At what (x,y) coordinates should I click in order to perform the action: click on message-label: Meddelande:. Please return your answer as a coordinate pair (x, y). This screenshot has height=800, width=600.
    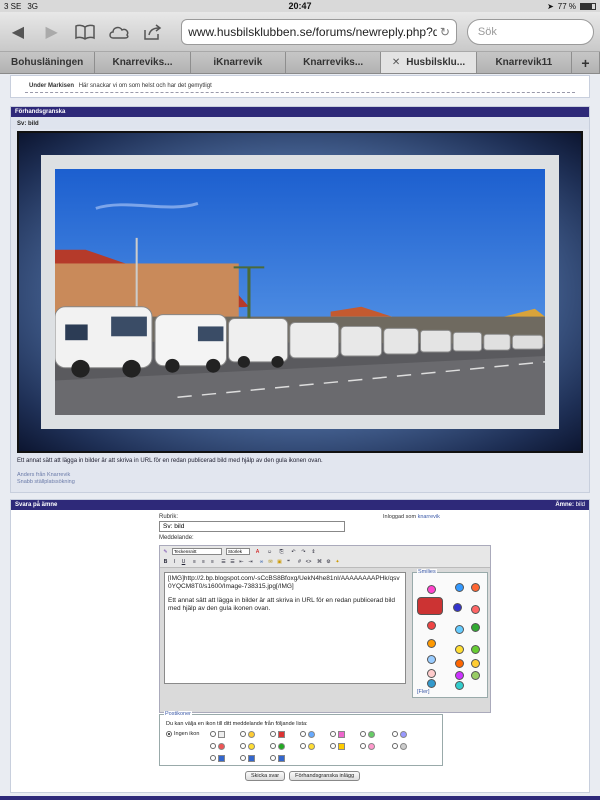
    Looking at the image, I should click on (176, 538).